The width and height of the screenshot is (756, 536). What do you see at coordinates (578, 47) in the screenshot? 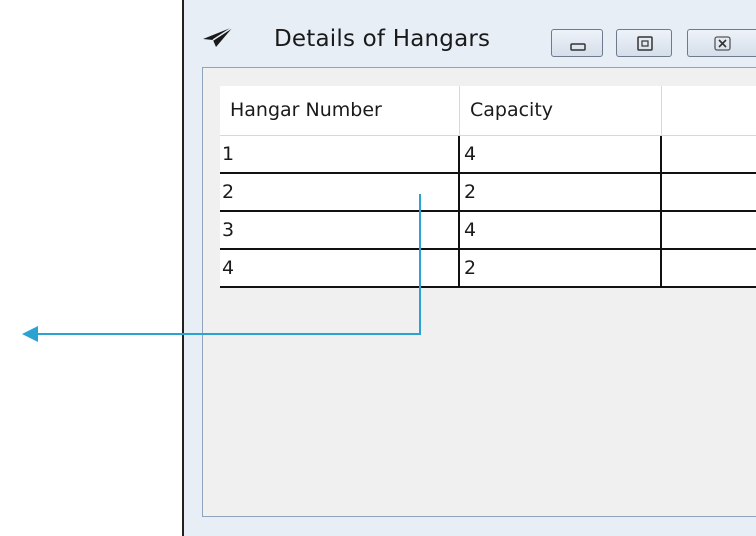
I see `minimize-icon` at bounding box center [578, 47].